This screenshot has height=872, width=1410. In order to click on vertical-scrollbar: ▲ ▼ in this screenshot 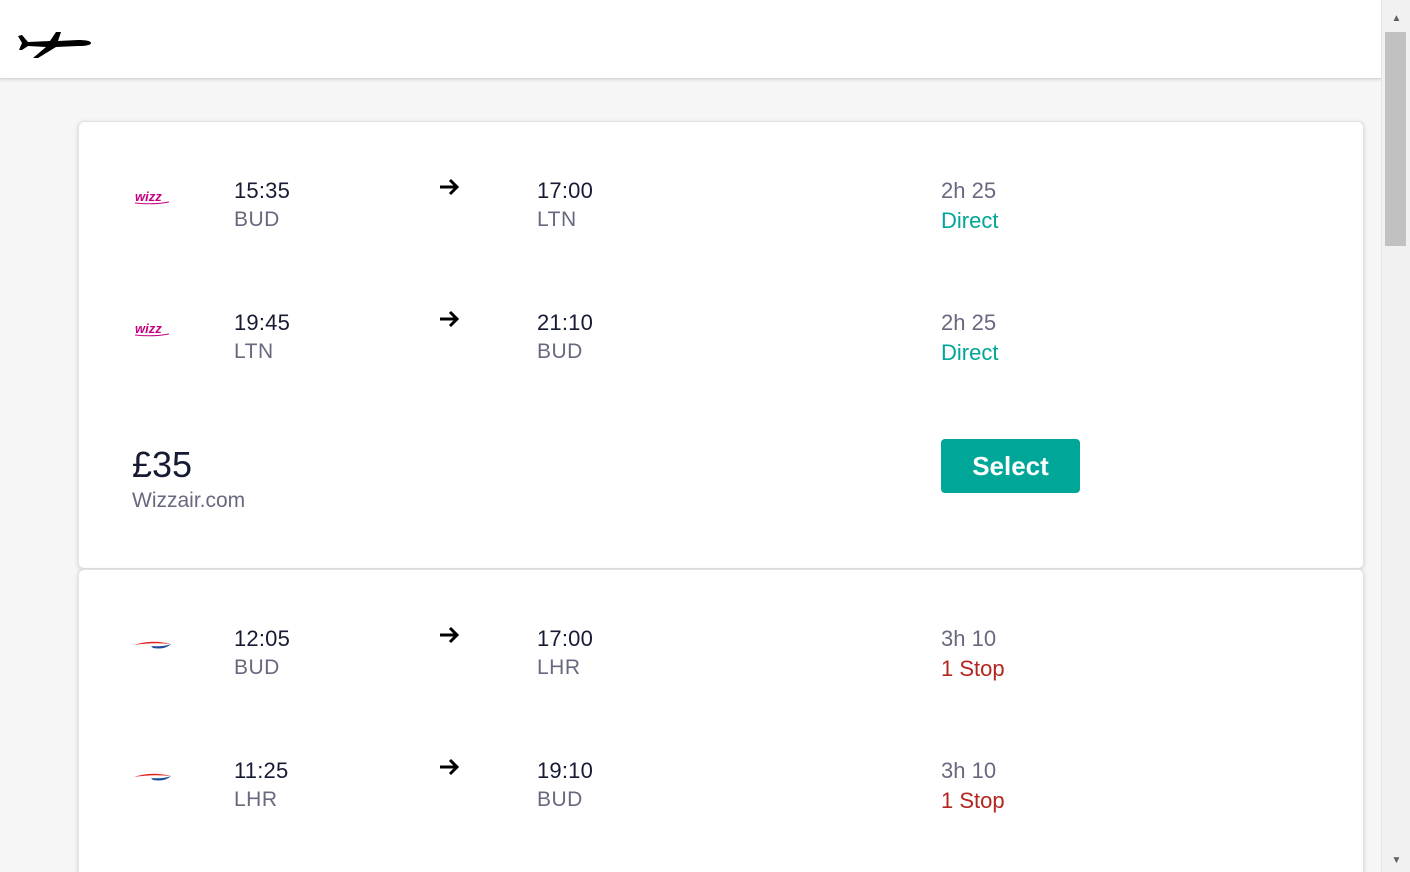, I will do `click(1395, 436)`.